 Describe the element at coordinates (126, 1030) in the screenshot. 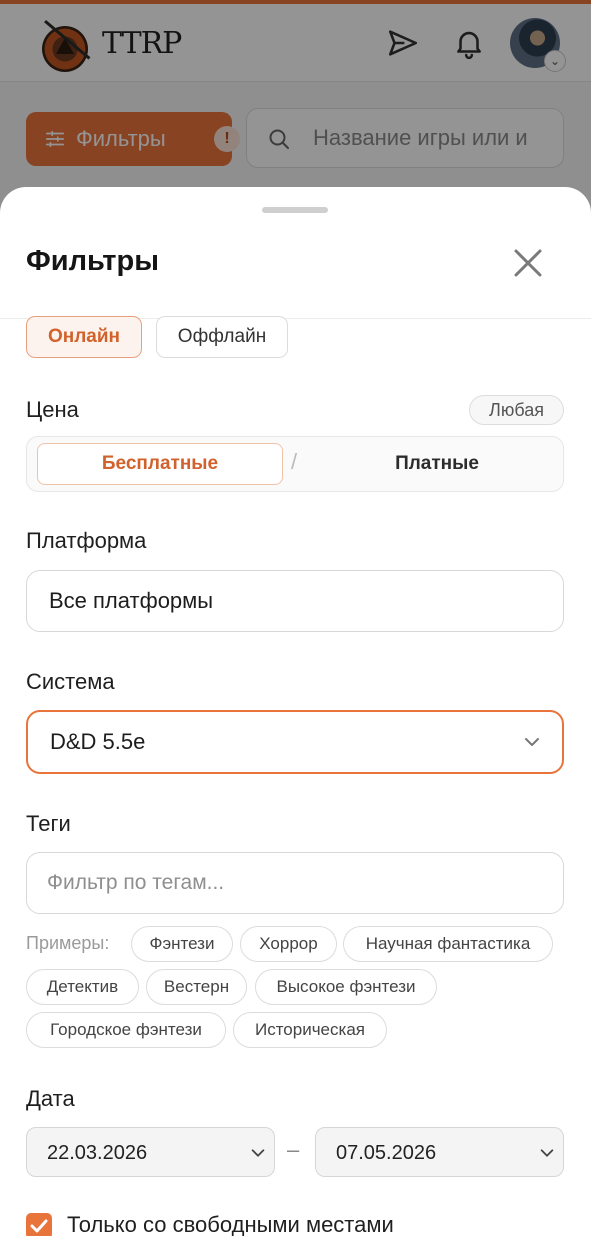

I see `tag-chip: Городское фэнтези` at that location.